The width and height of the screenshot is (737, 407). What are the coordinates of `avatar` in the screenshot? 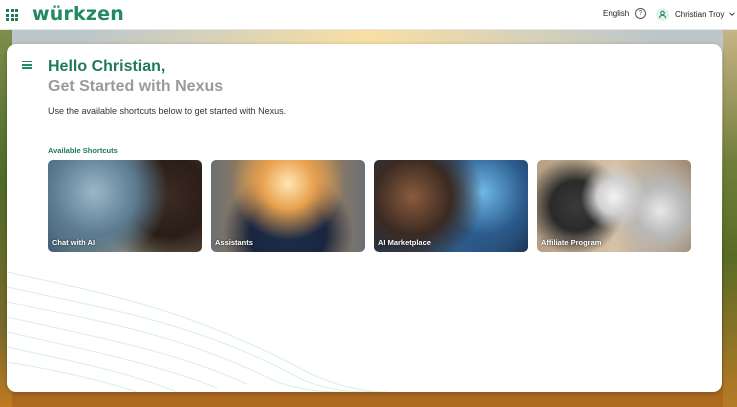 It's located at (662, 14).